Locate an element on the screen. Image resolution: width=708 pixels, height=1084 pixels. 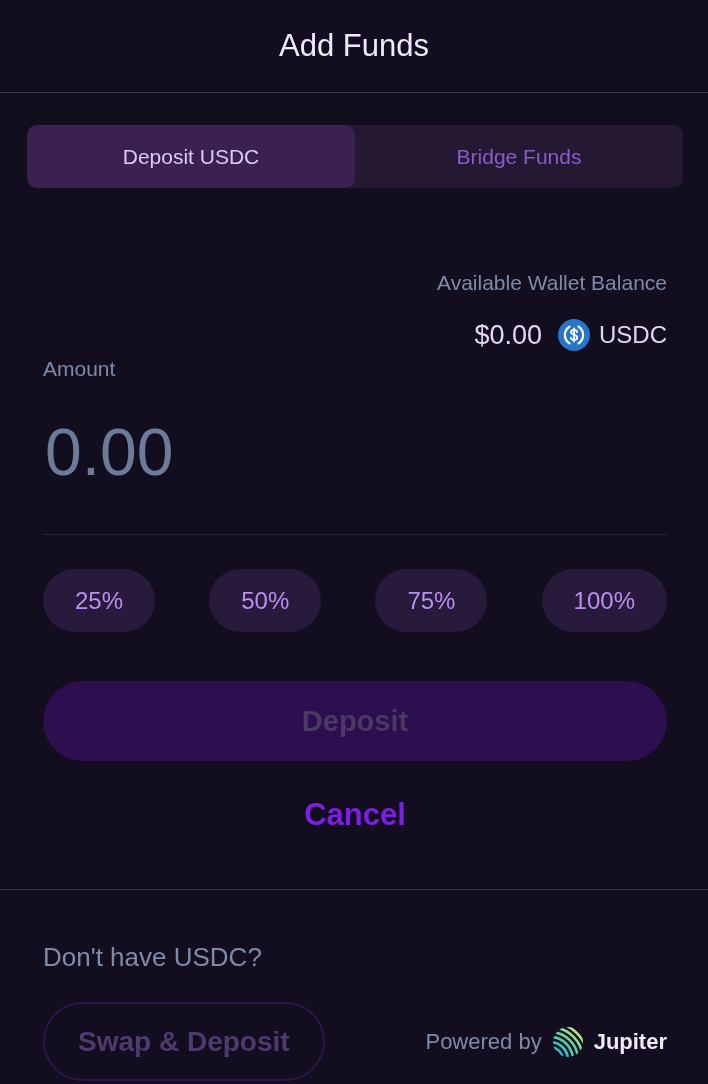
percent-button: 25% is located at coordinates (99, 600).